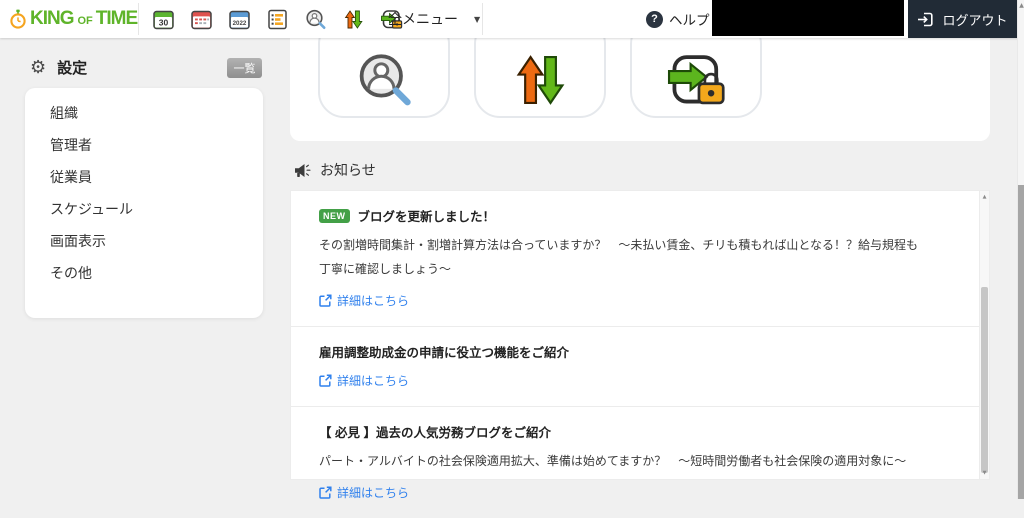 Image resolution: width=1024 pixels, height=518 pixels. I want to click on svg-text: 30, so click(164, 22).